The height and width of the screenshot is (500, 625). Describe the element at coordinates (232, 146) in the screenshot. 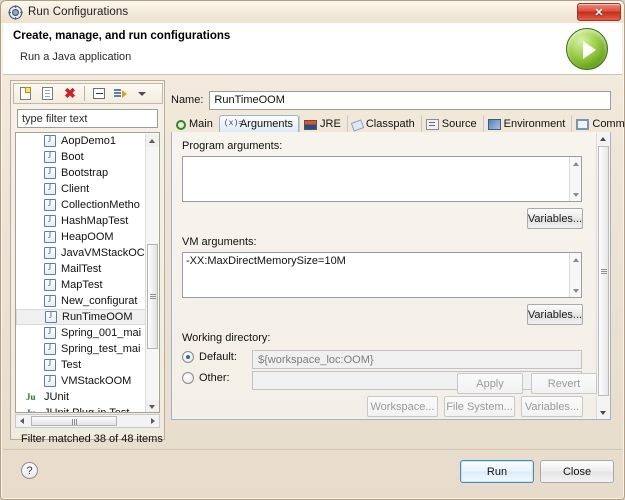

I see `program-arguments-label: Program arguments:` at that location.